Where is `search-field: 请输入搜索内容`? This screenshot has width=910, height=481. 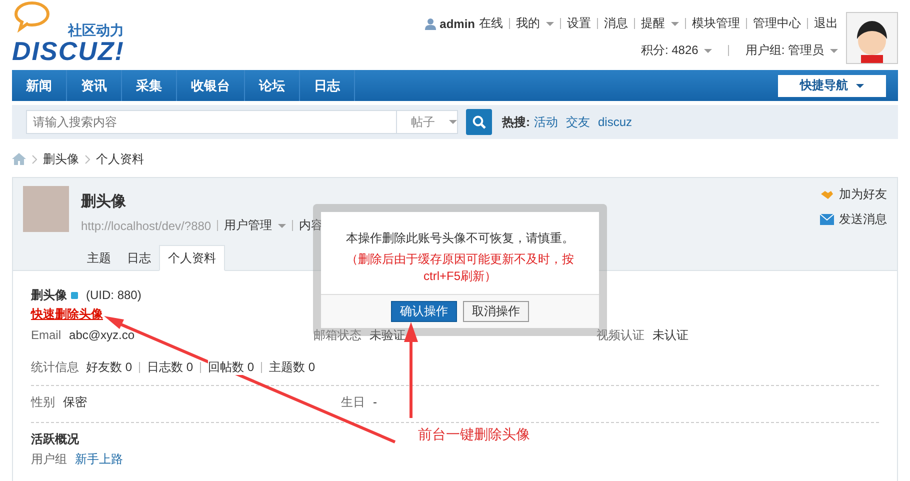
search-field: 请输入搜索内容 is located at coordinates (211, 122).